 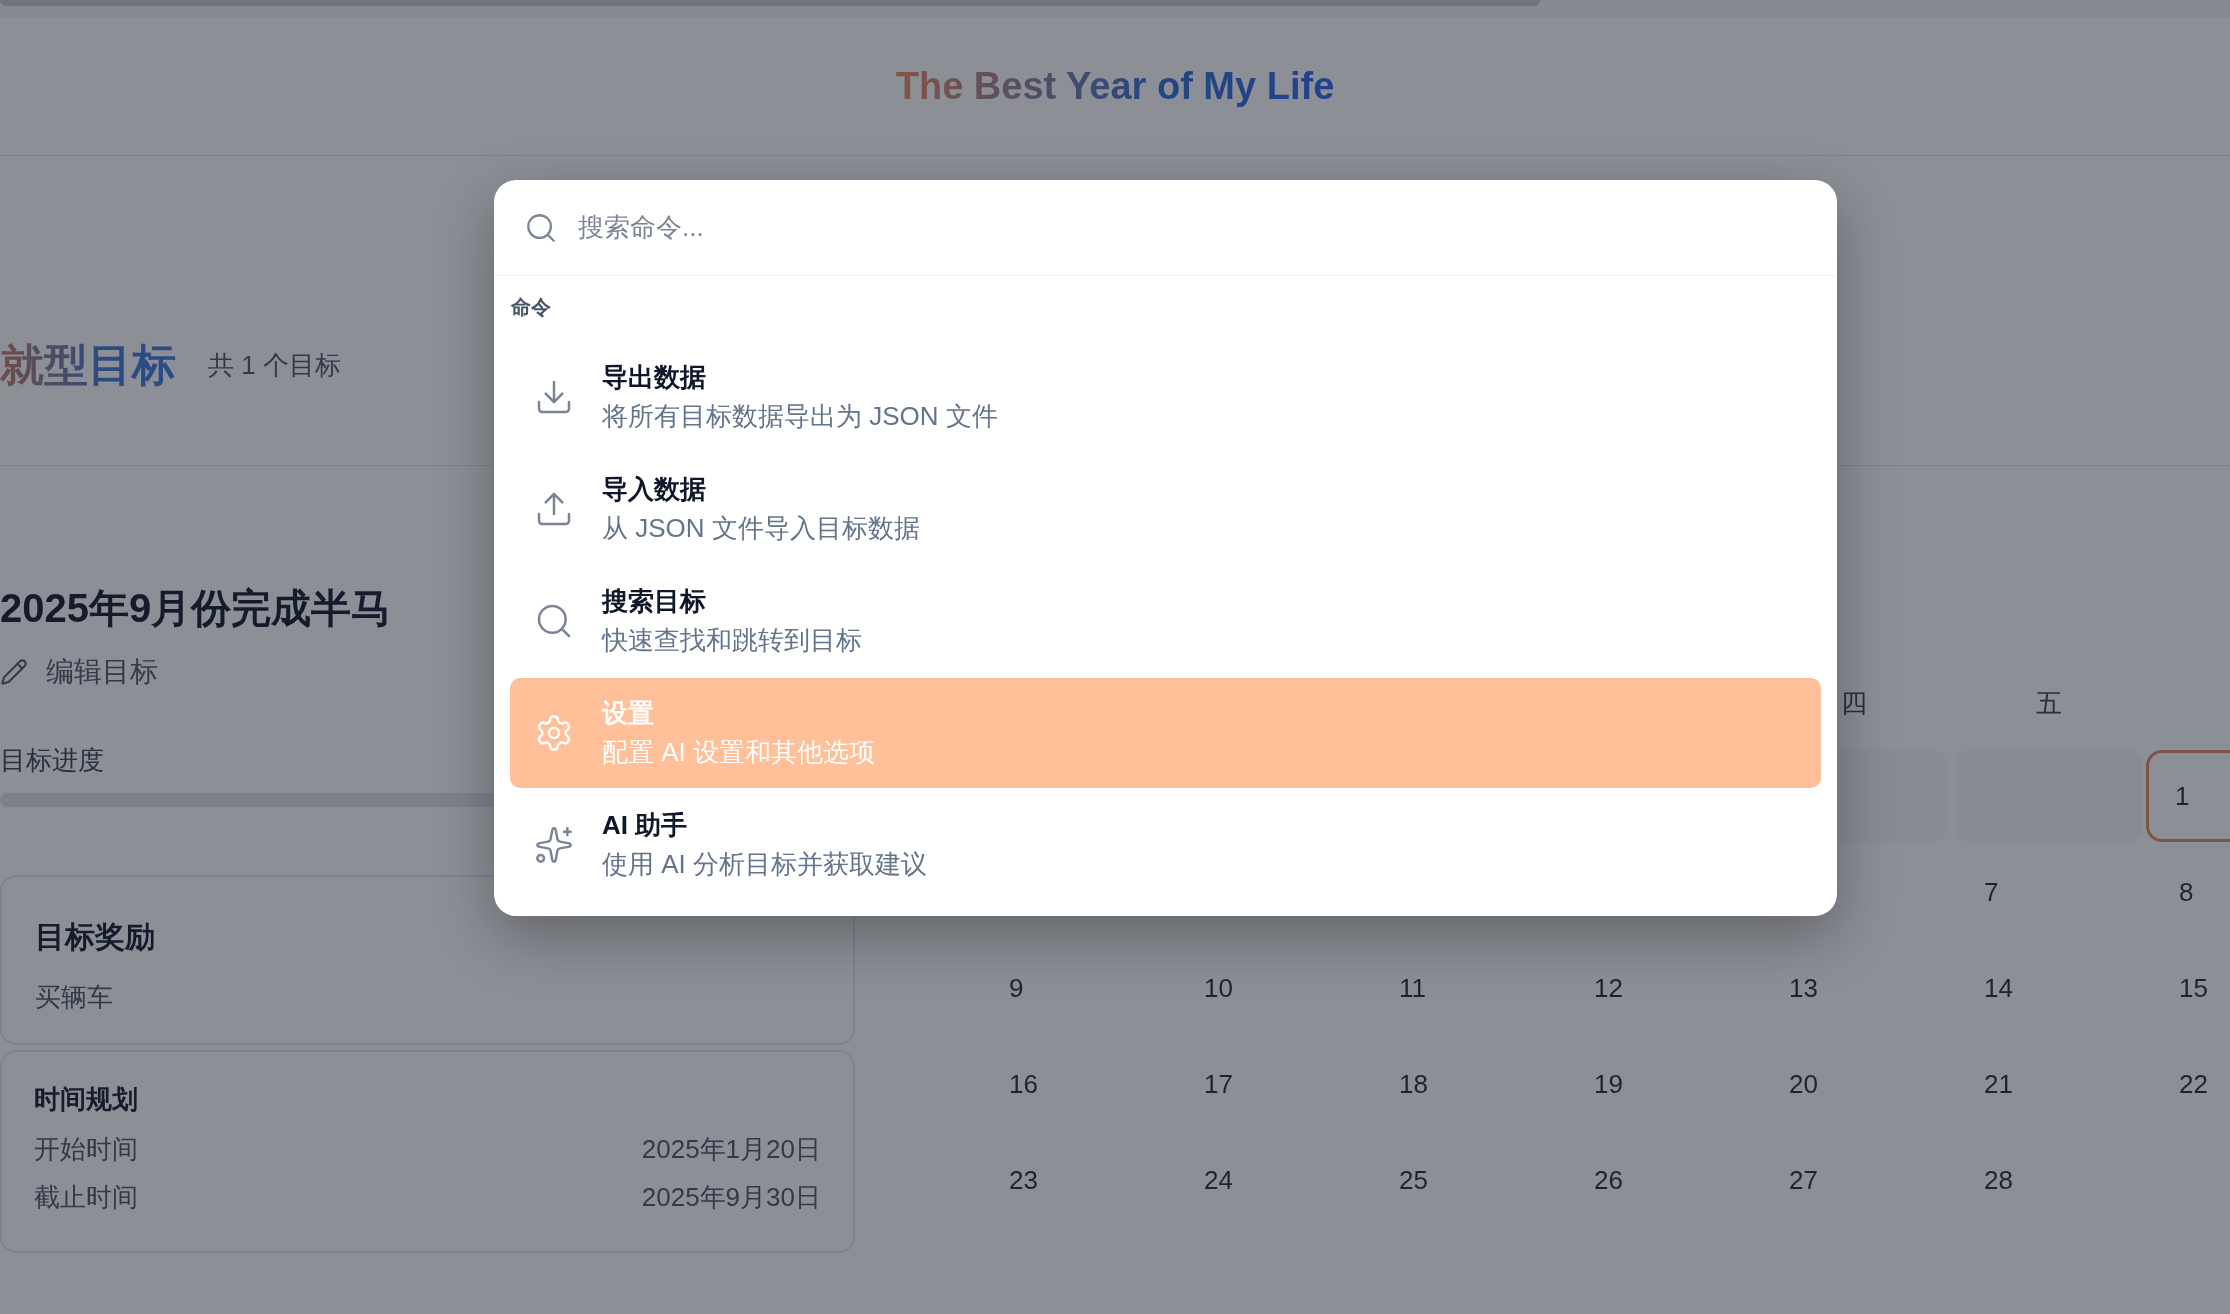 I want to click on date-label: 开始时间, so click(x=86, y=1149).